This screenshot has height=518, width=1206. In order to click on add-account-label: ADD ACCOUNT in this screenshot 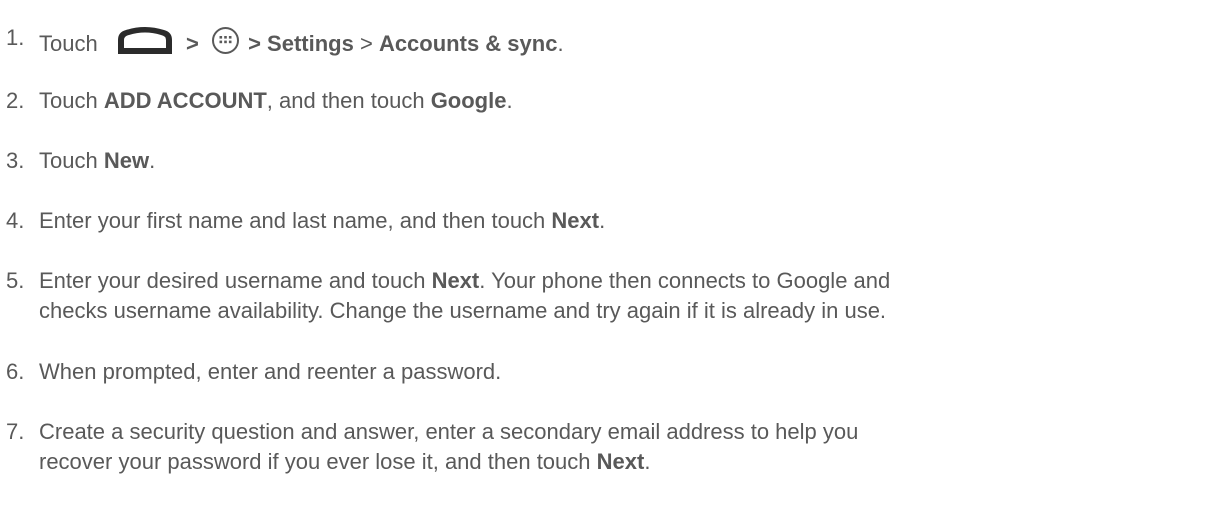, I will do `click(185, 100)`.